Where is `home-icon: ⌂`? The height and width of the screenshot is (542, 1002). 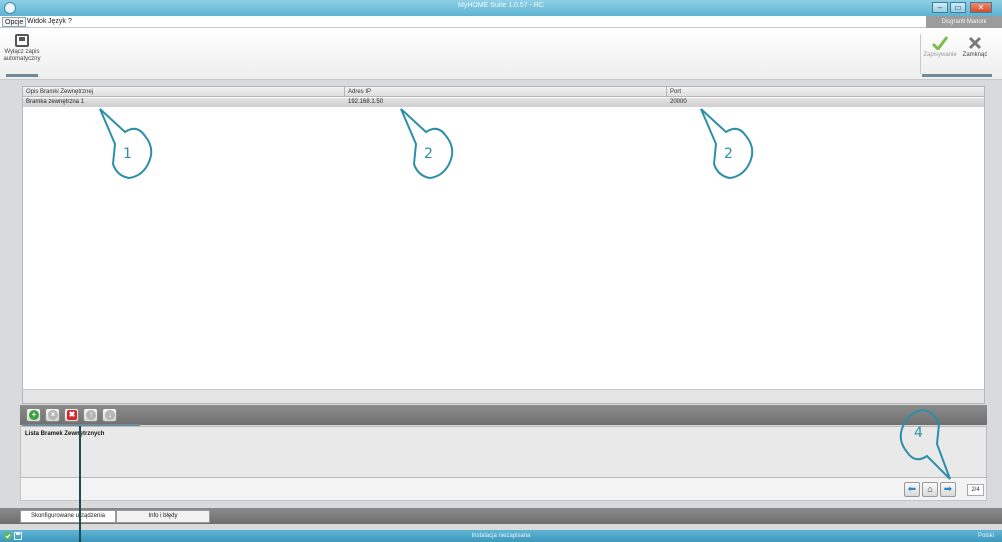
home-icon: ⌂ is located at coordinates (930, 489).